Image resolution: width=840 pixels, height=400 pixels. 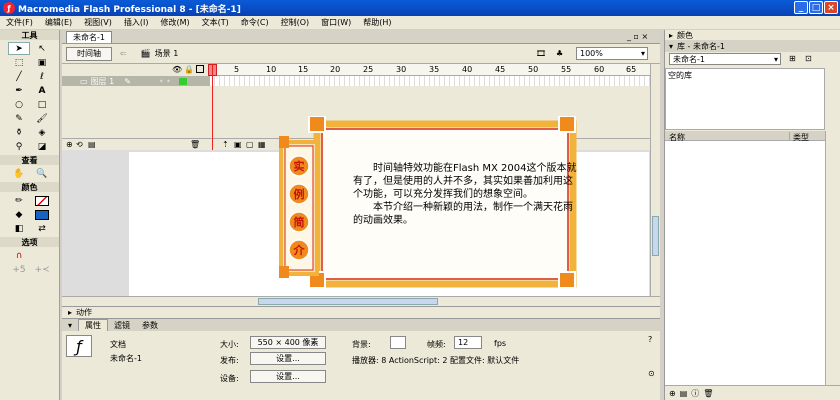 I want to click on horizontal-scroll-thumb, so click(x=348, y=301).